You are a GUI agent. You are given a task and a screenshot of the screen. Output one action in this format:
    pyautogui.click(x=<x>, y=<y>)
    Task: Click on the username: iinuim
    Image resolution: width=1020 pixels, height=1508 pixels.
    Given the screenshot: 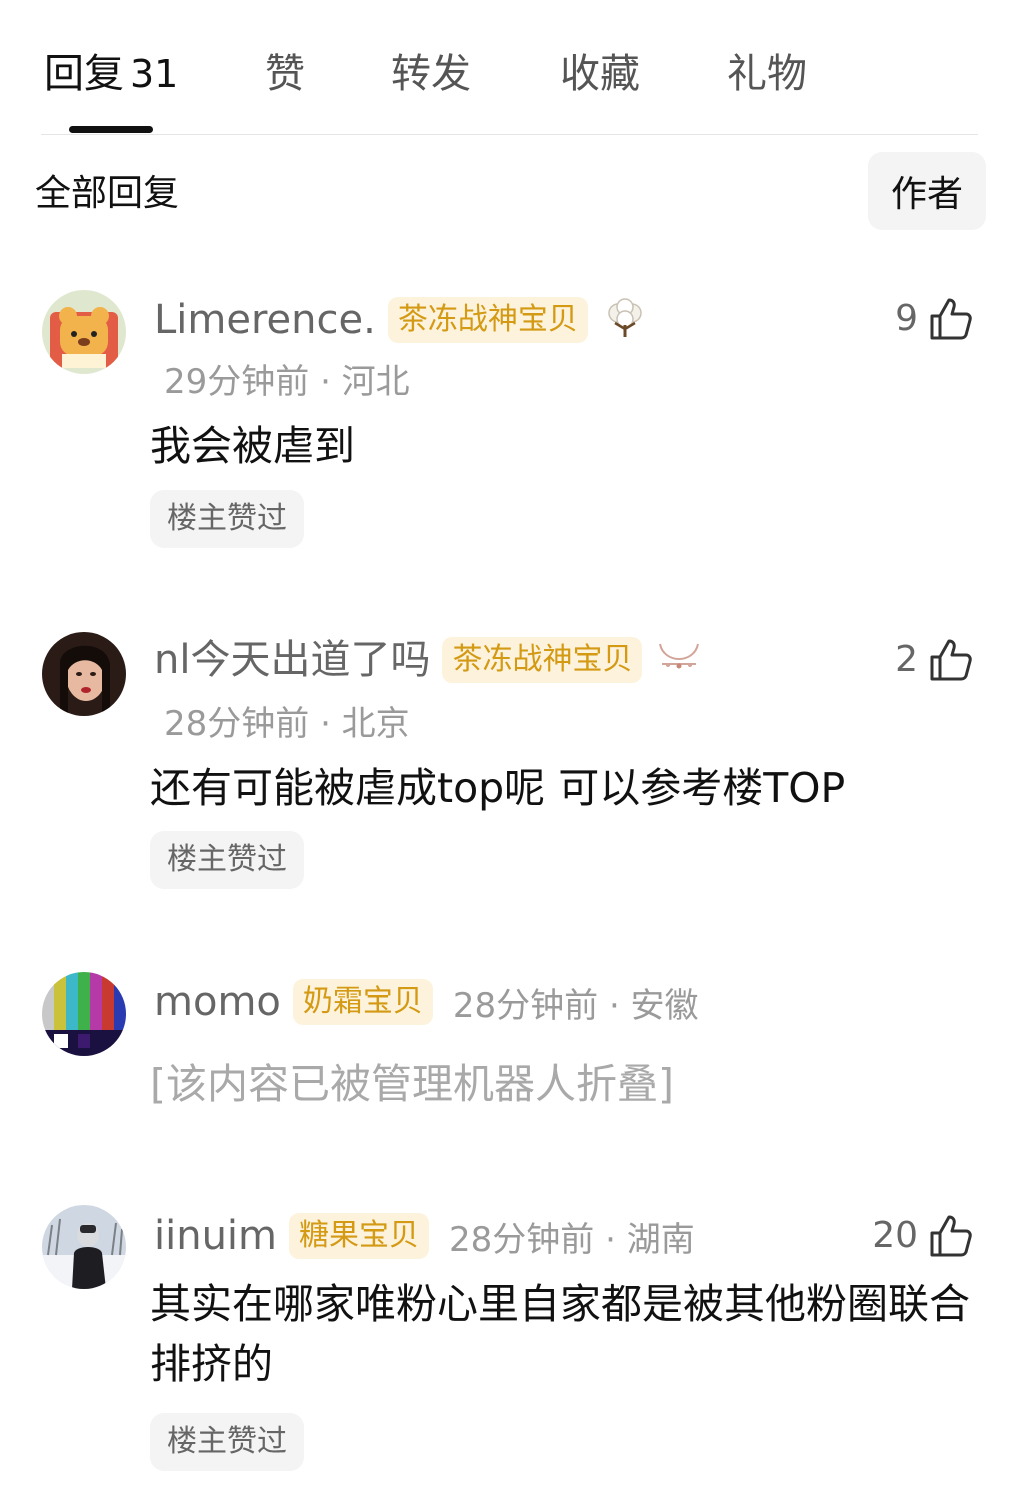 What is the action you would take?
    pyautogui.click(x=215, y=1236)
    